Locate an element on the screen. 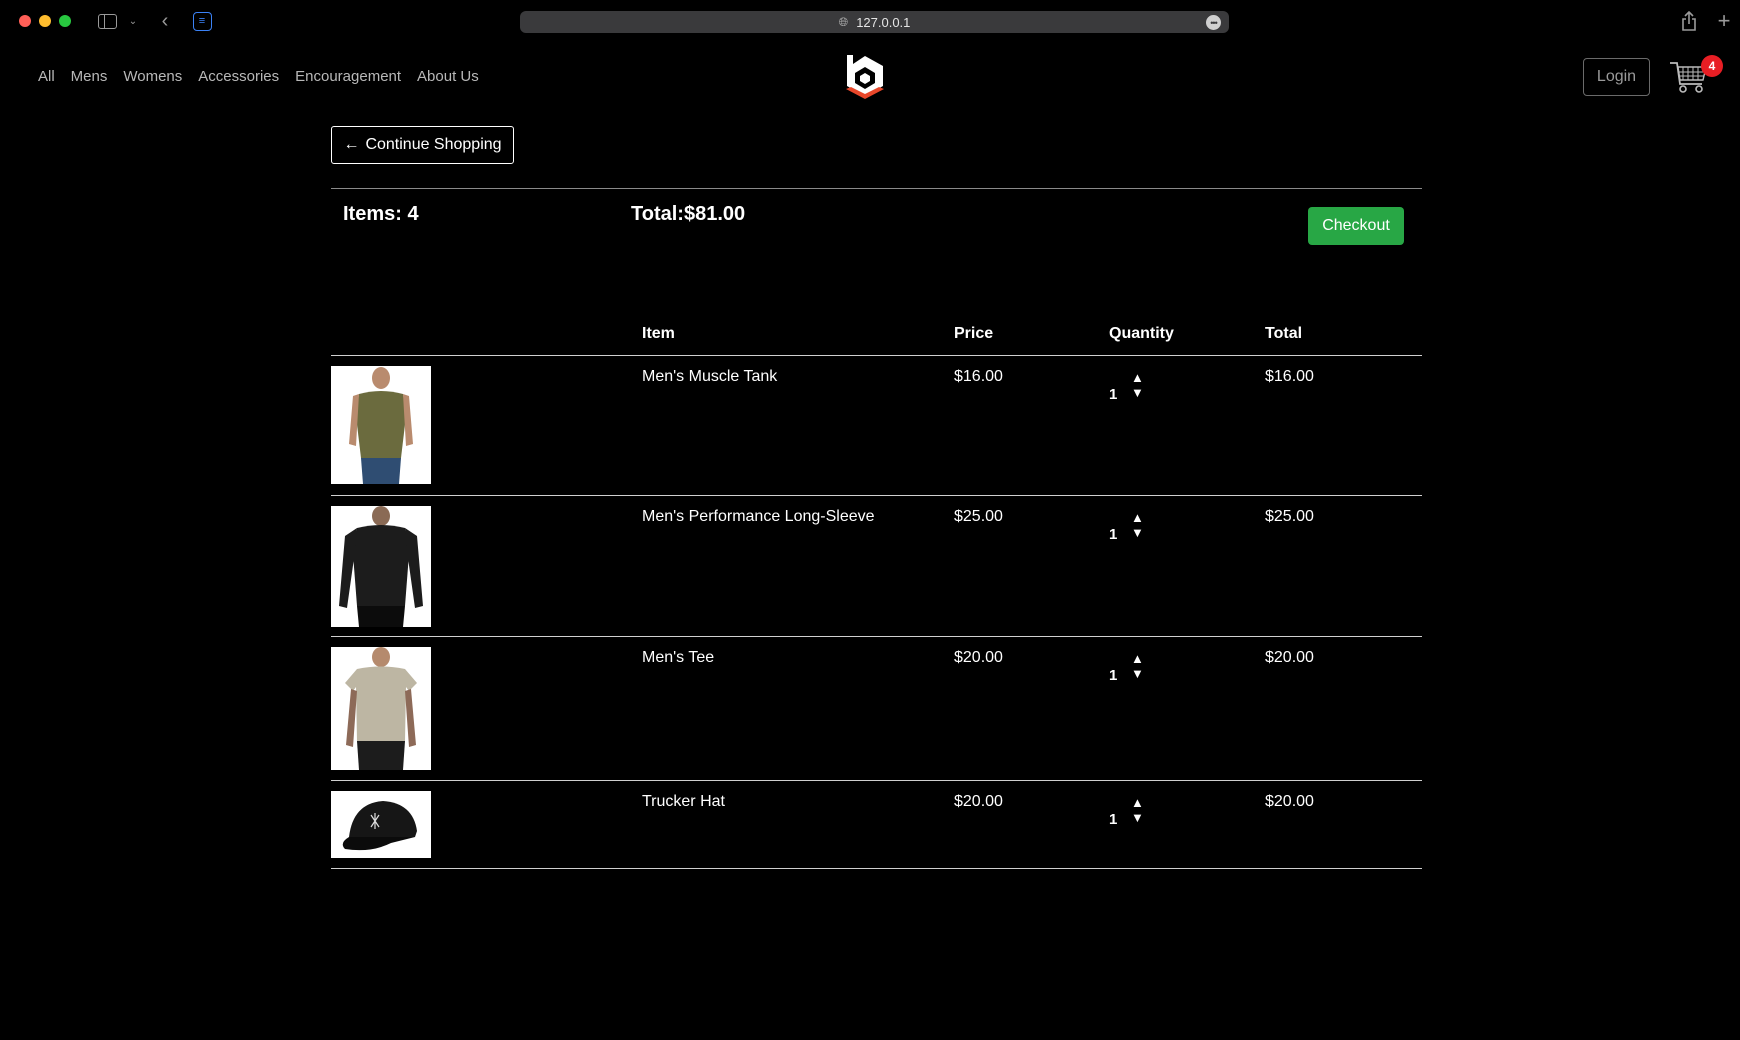  continue-shopping-label: Continue Shopping is located at coordinates (433, 144).